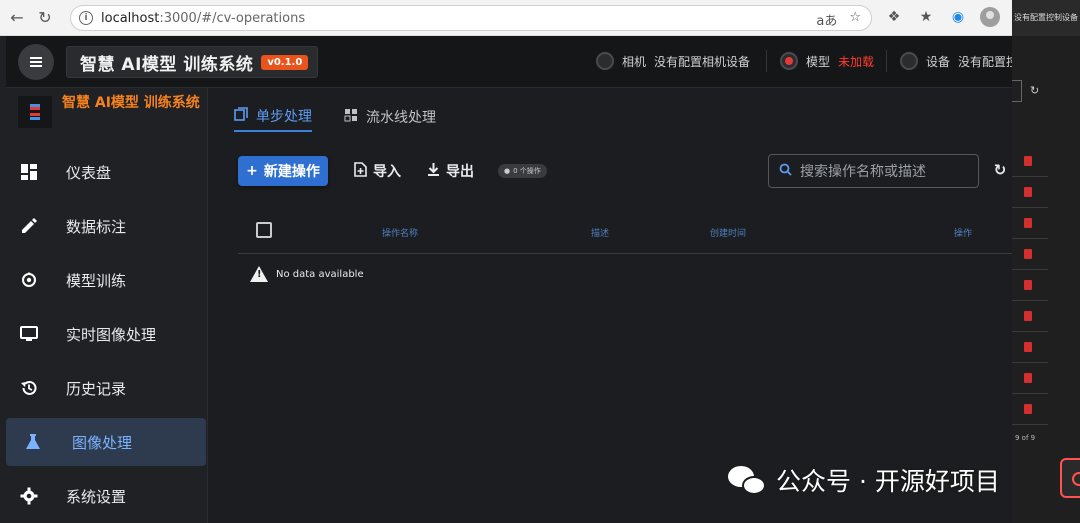 This screenshot has height=523, width=1080. Describe the element at coordinates (106, 226) in the screenshot. I see `sidebar-item-annotation: 数据标注` at that location.